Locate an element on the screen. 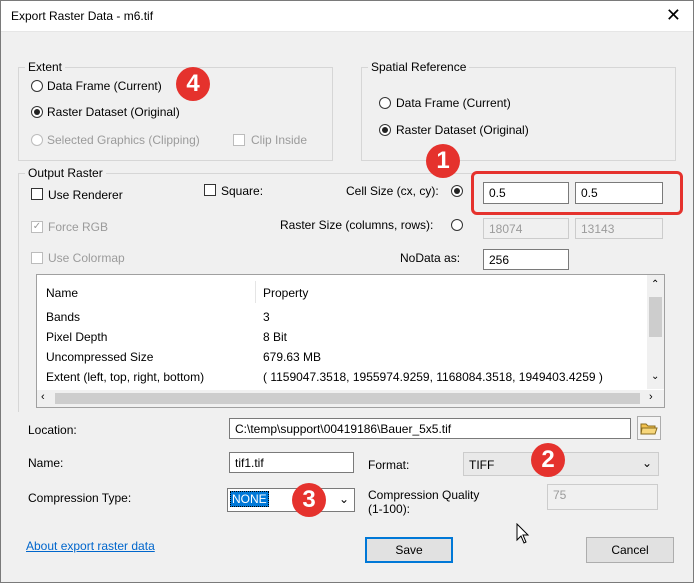  force-rgb-checkbox: ✓ is located at coordinates (37, 227).